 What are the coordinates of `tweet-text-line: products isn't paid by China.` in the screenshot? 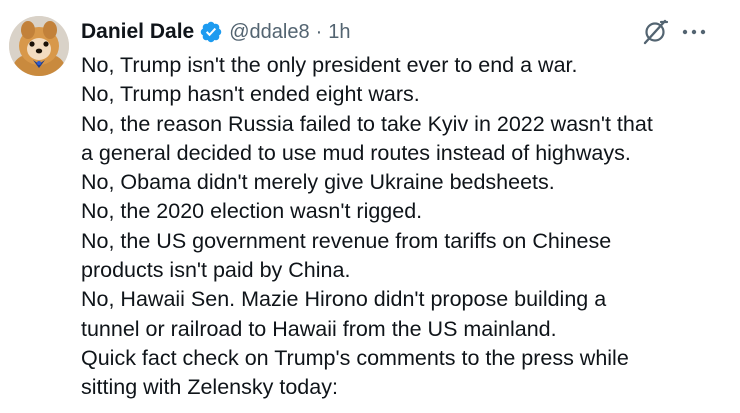 It's located at (216, 270).